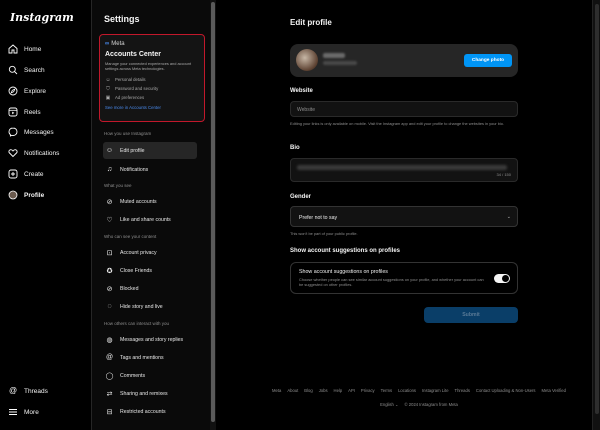  I want to click on settings-item-muted-accounts: ⊘ Muted accounts, so click(150, 201).